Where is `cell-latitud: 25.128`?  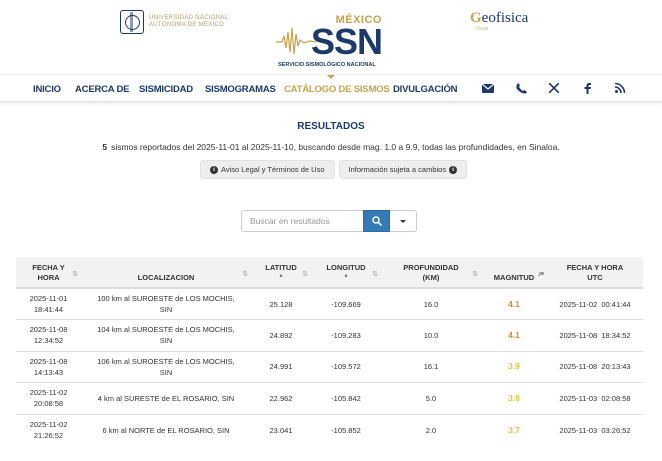
cell-latitud: 25.128 is located at coordinates (281, 303).